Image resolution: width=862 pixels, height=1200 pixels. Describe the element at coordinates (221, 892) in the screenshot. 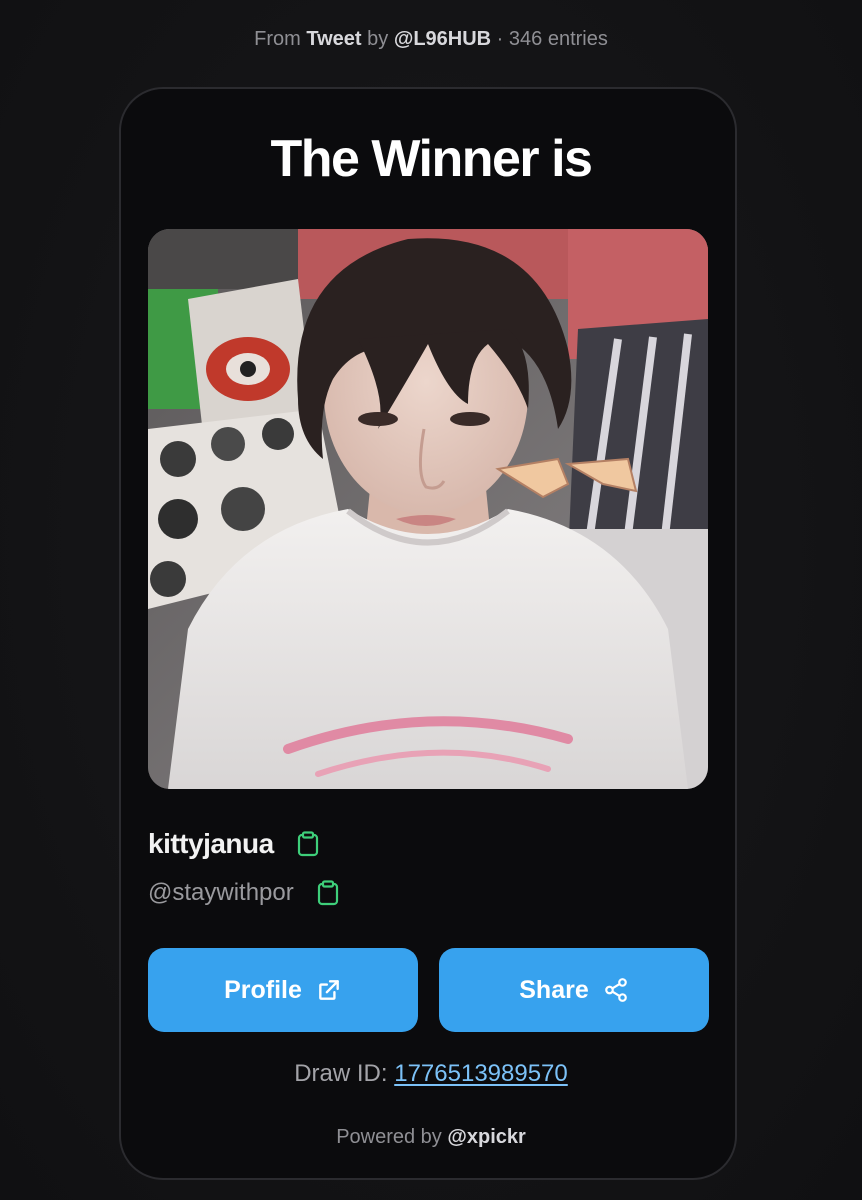

I see `winner-handle: @staywithpor` at that location.